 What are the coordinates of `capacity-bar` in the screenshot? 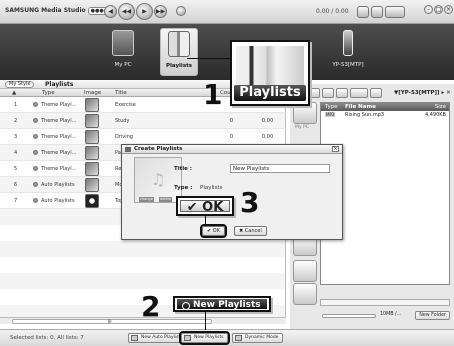 It's located at (349, 316).